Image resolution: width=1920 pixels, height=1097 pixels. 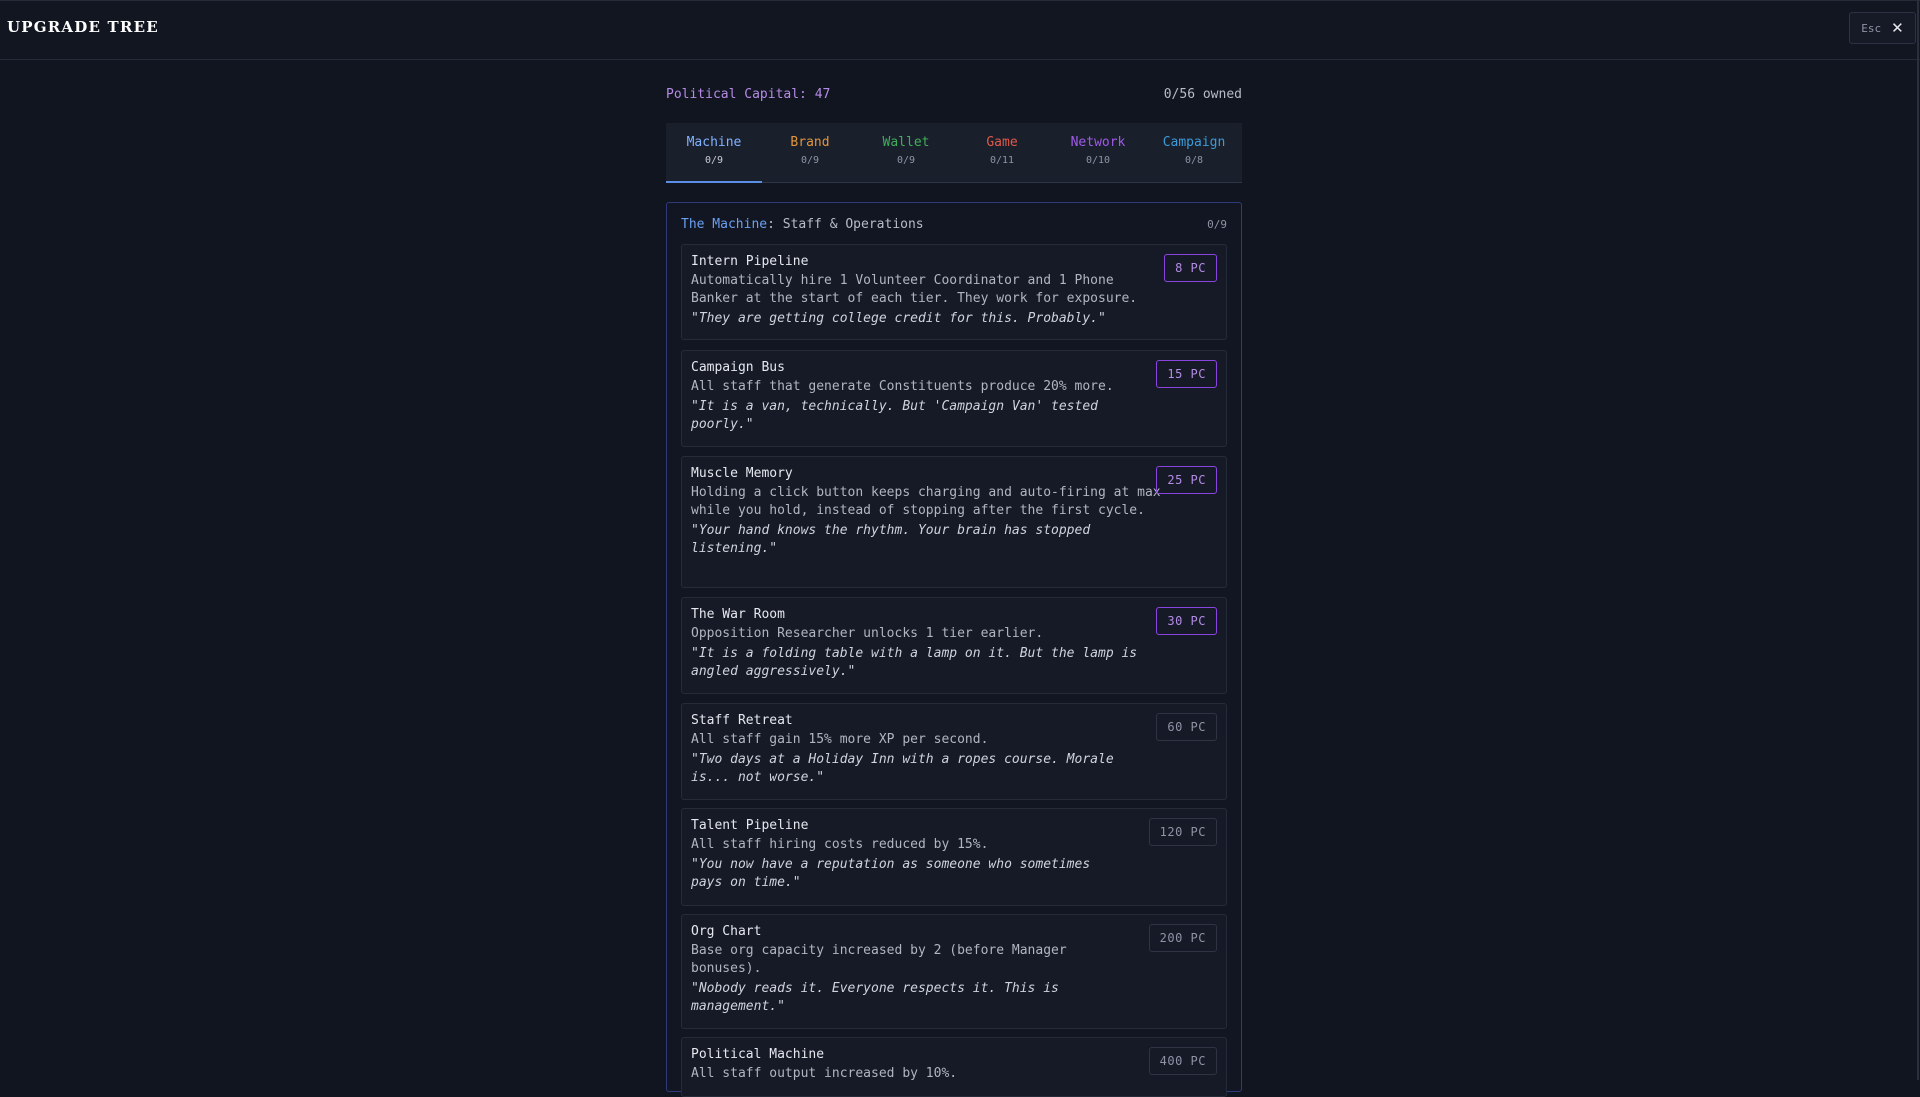 I want to click on buy-button: 30 PC, so click(x=1186, y=621).